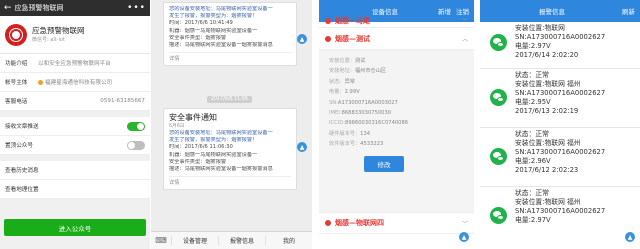  What do you see at coordinates (22, 171) in the screenshot?
I see `link-label: 查看历史消息` at bounding box center [22, 171].